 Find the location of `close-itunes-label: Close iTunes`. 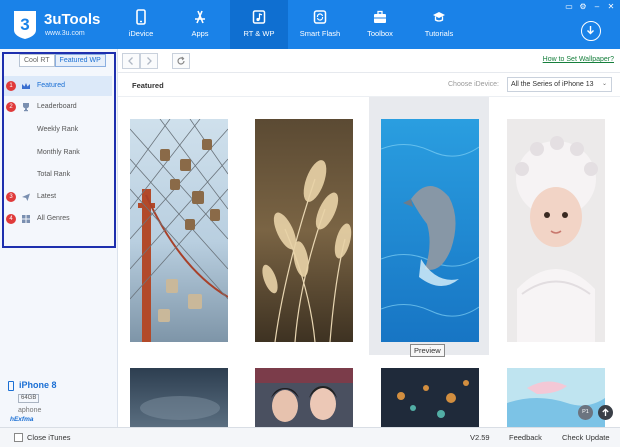

close-itunes-label: Close iTunes is located at coordinates (49, 437).